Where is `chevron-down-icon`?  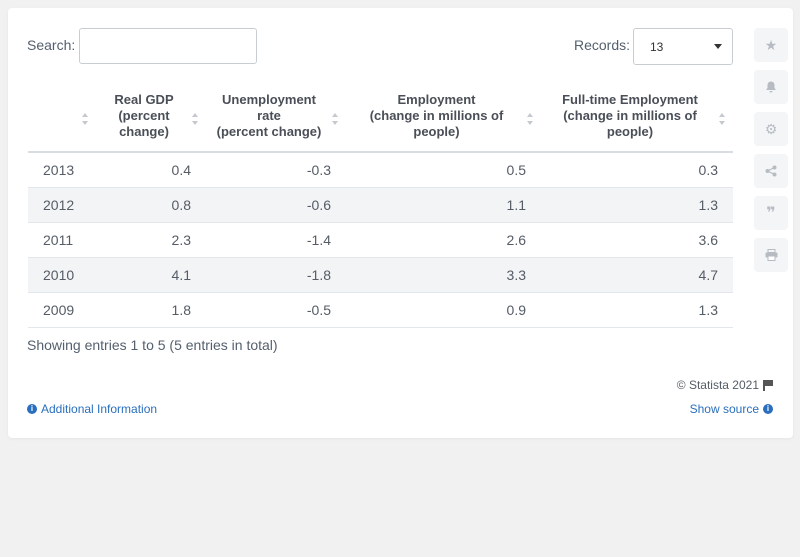 chevron-down-icon is located at coordinates (718, 46).